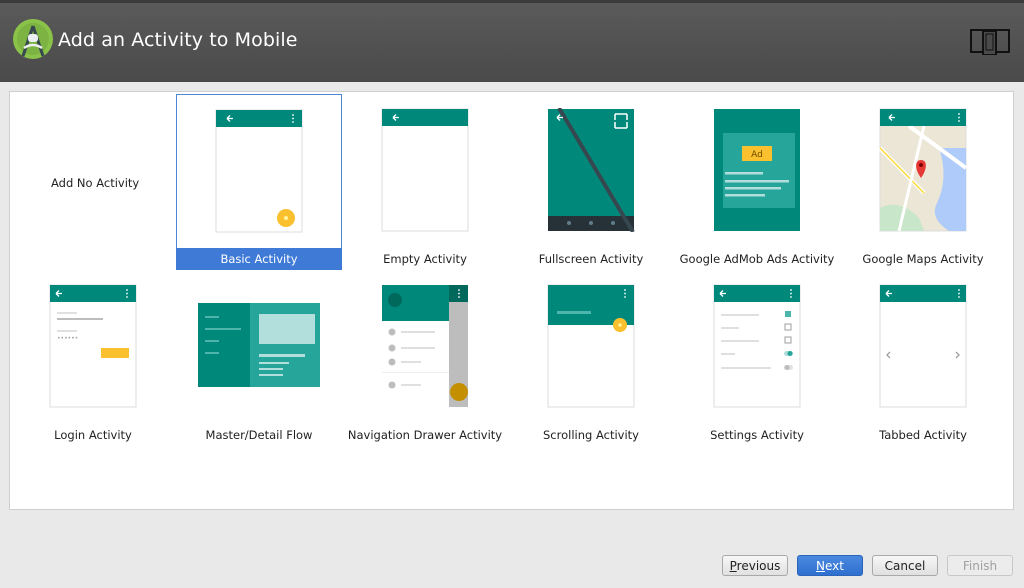  Describe the element at coordinates (757, 170) in the screenshot. I see `admob-activity-thumbnail-icon: Ad` at that location.